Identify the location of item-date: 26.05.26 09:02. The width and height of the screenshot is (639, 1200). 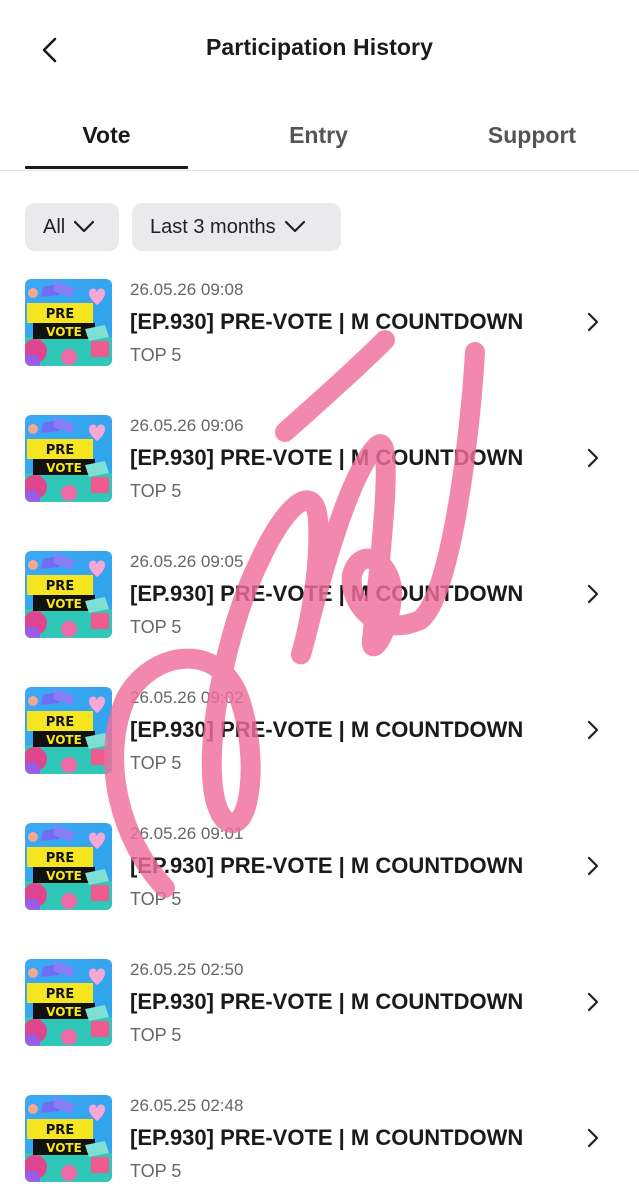
(187, 697).